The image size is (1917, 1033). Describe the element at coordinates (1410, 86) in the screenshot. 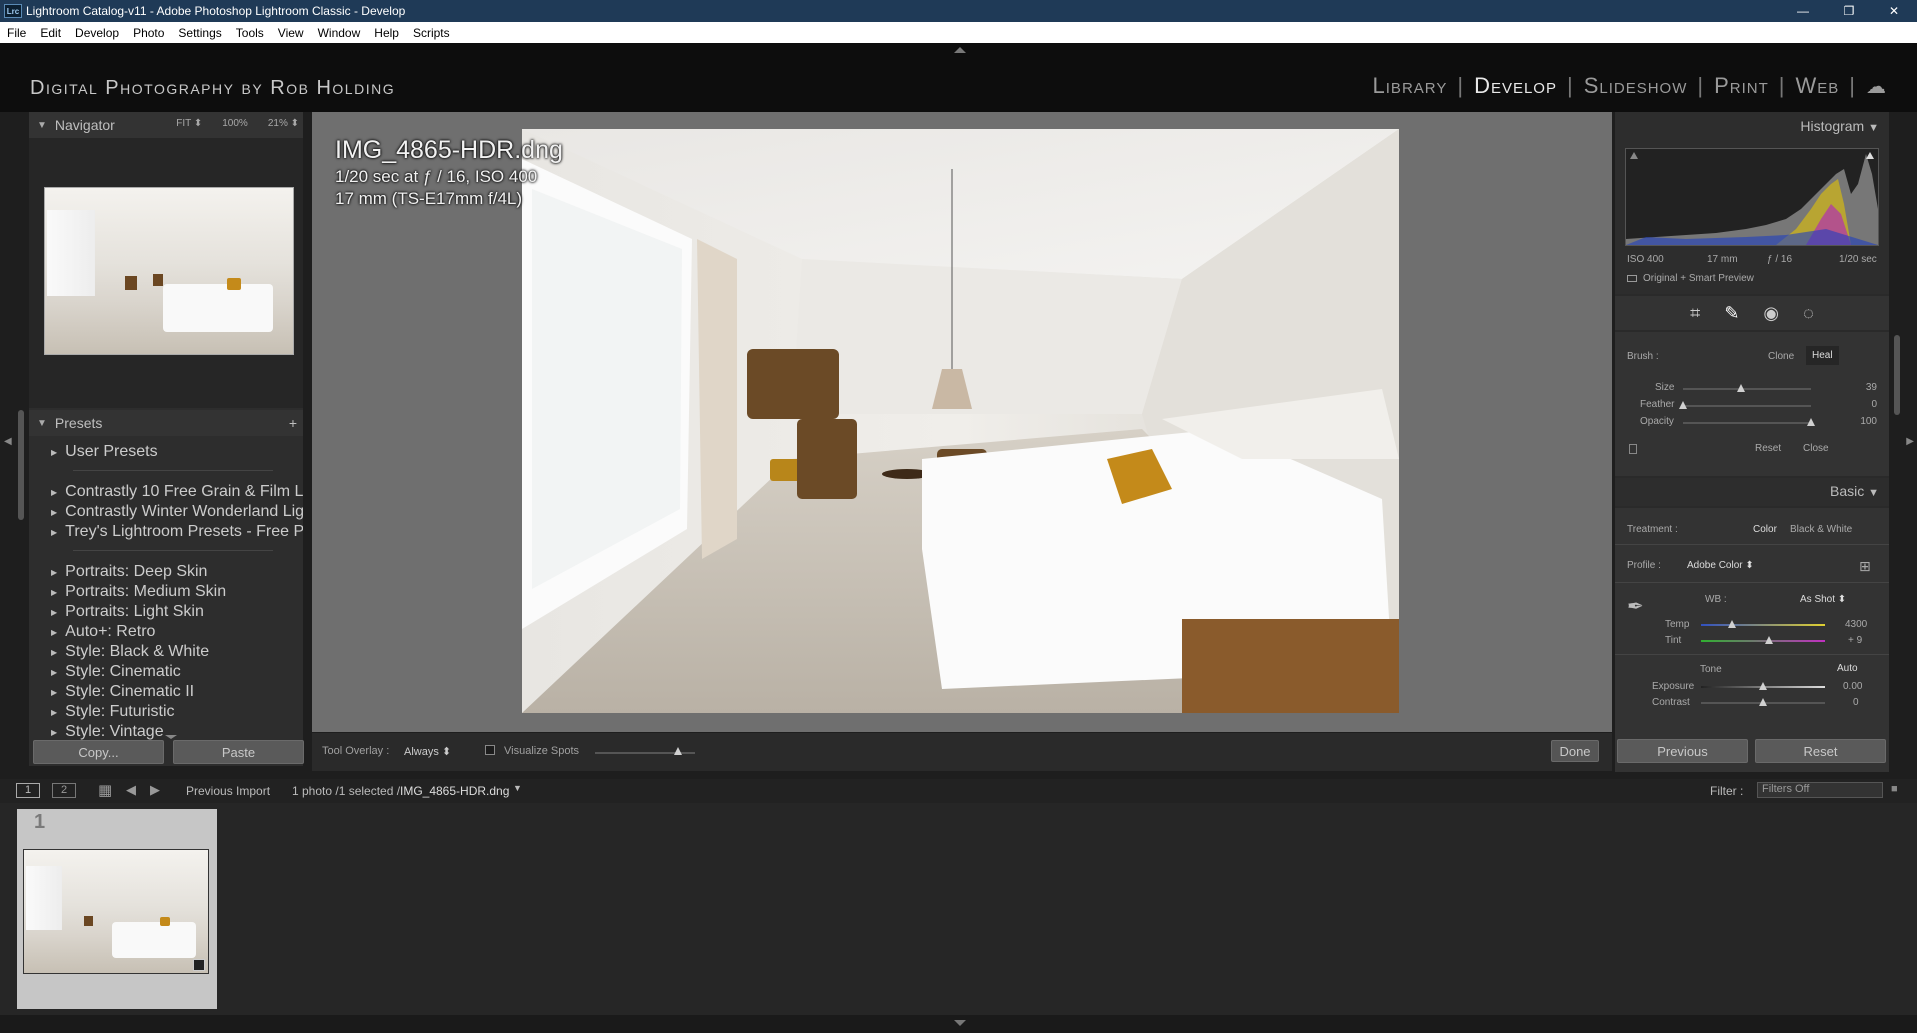

I see `module-library: Library` at that location.